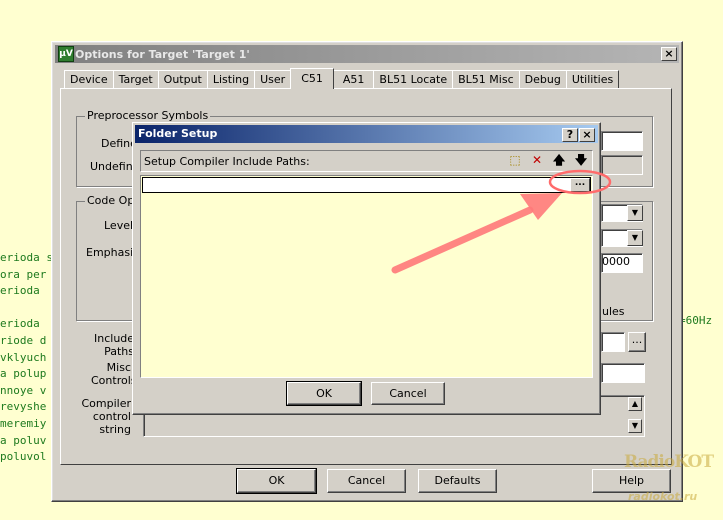  I want to click on highlight-ellipse, so click(580, 182).